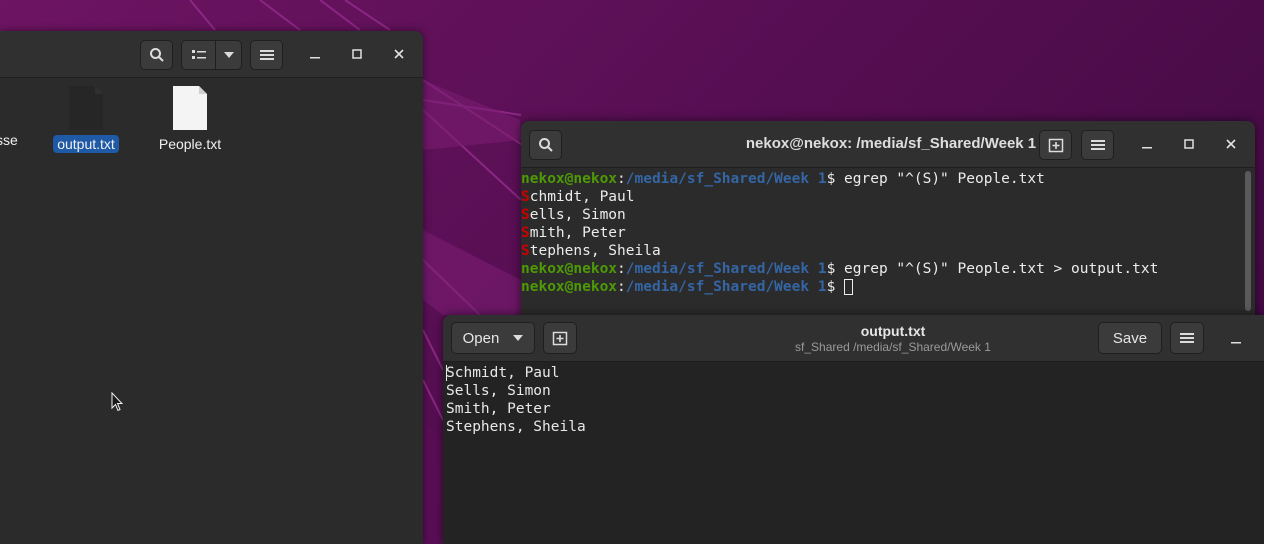 This screenshot has height=544, width=1264. I want to click on file-manager-headerbar, so click(211, 54).